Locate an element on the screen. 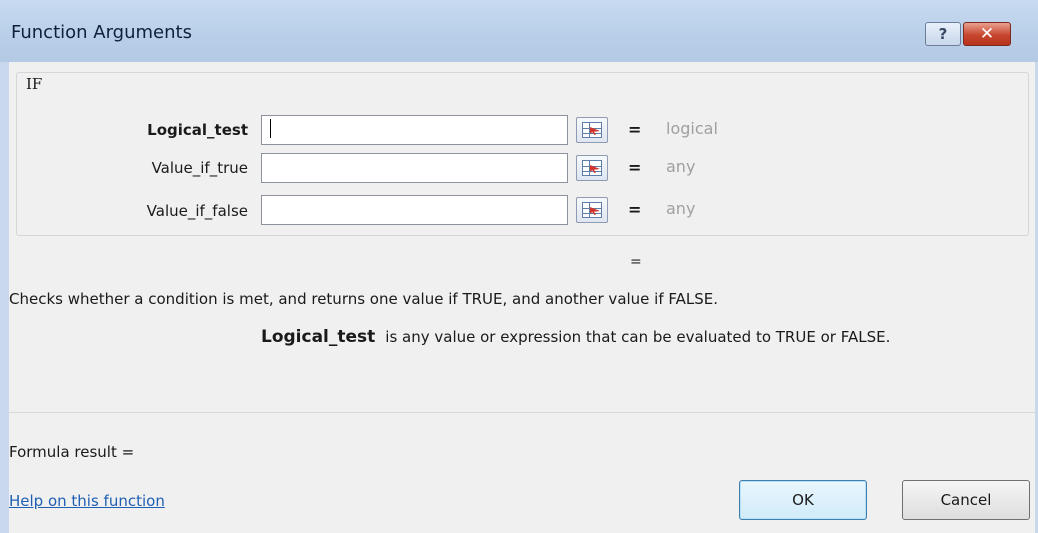 The image size is (1038, 533). logical-test-range-button is located at coordinates (592, 130).